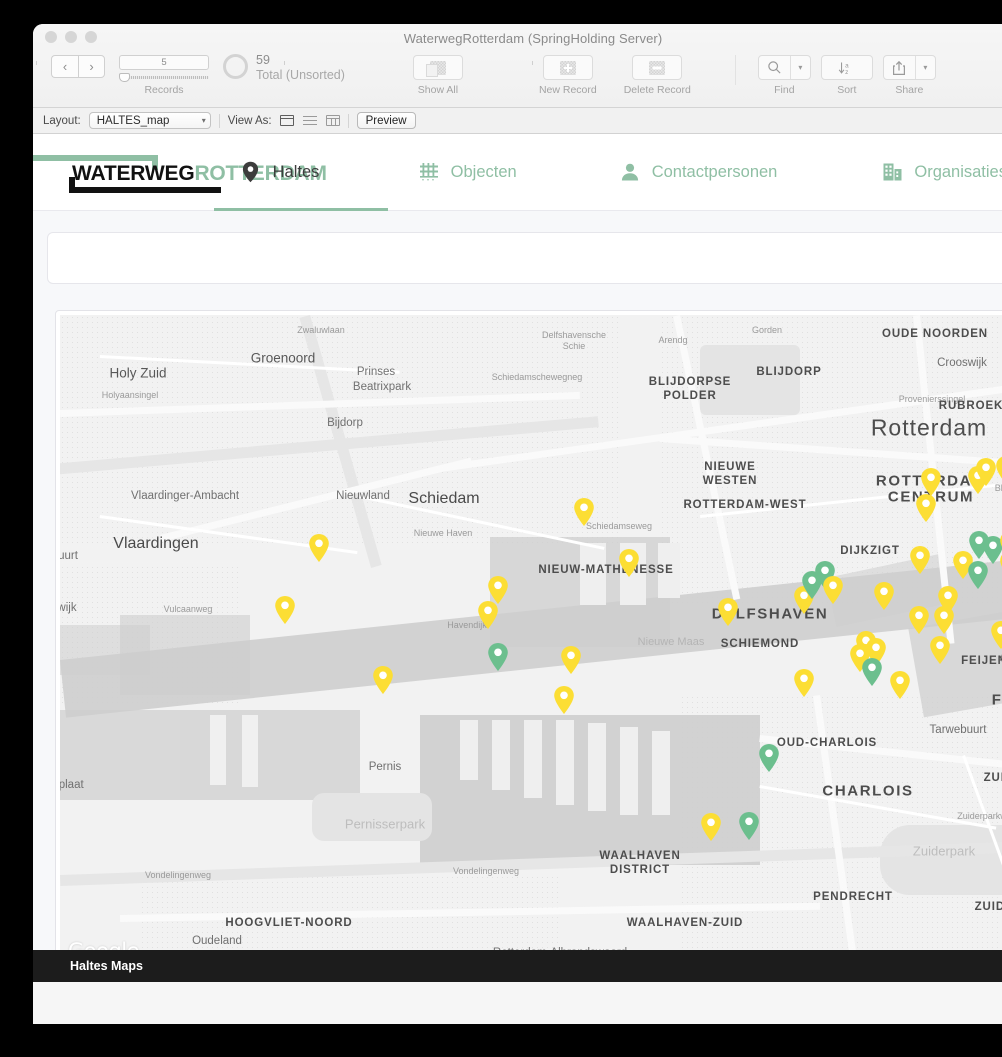  I want to click on show-all-button, so click(437, 67).